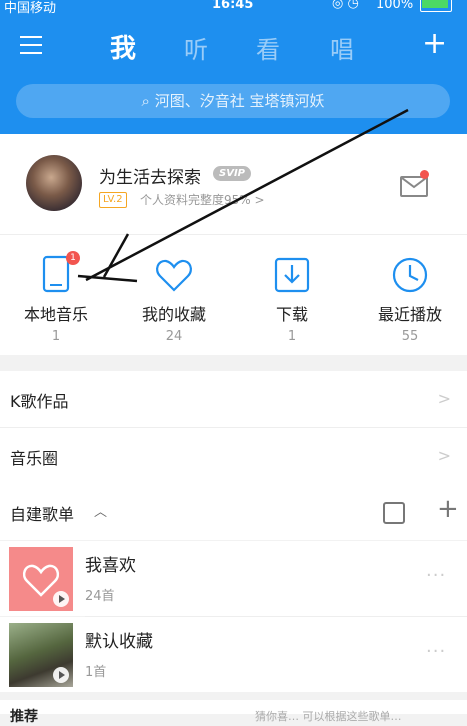  I want to click on clock-icon, so click(410, 276).